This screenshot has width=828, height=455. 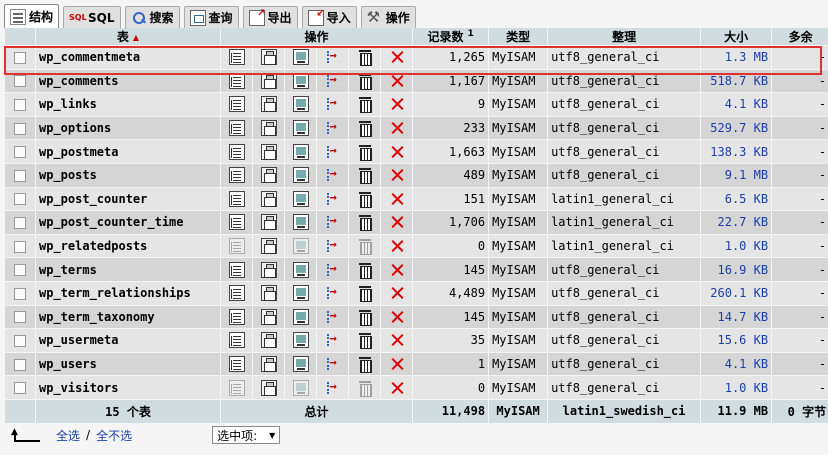 I want to click on table-name: wp_commentmeta, so click(x=128, y=57).